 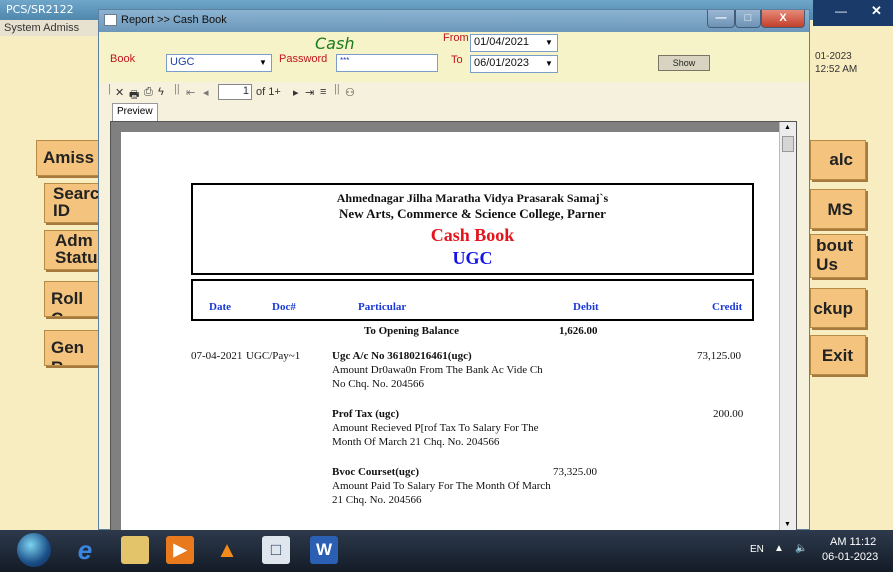 What do you see at coordinates (838, 209) in the screenshot?
I see `sms-button: MS` at bounding box center [838, 209].